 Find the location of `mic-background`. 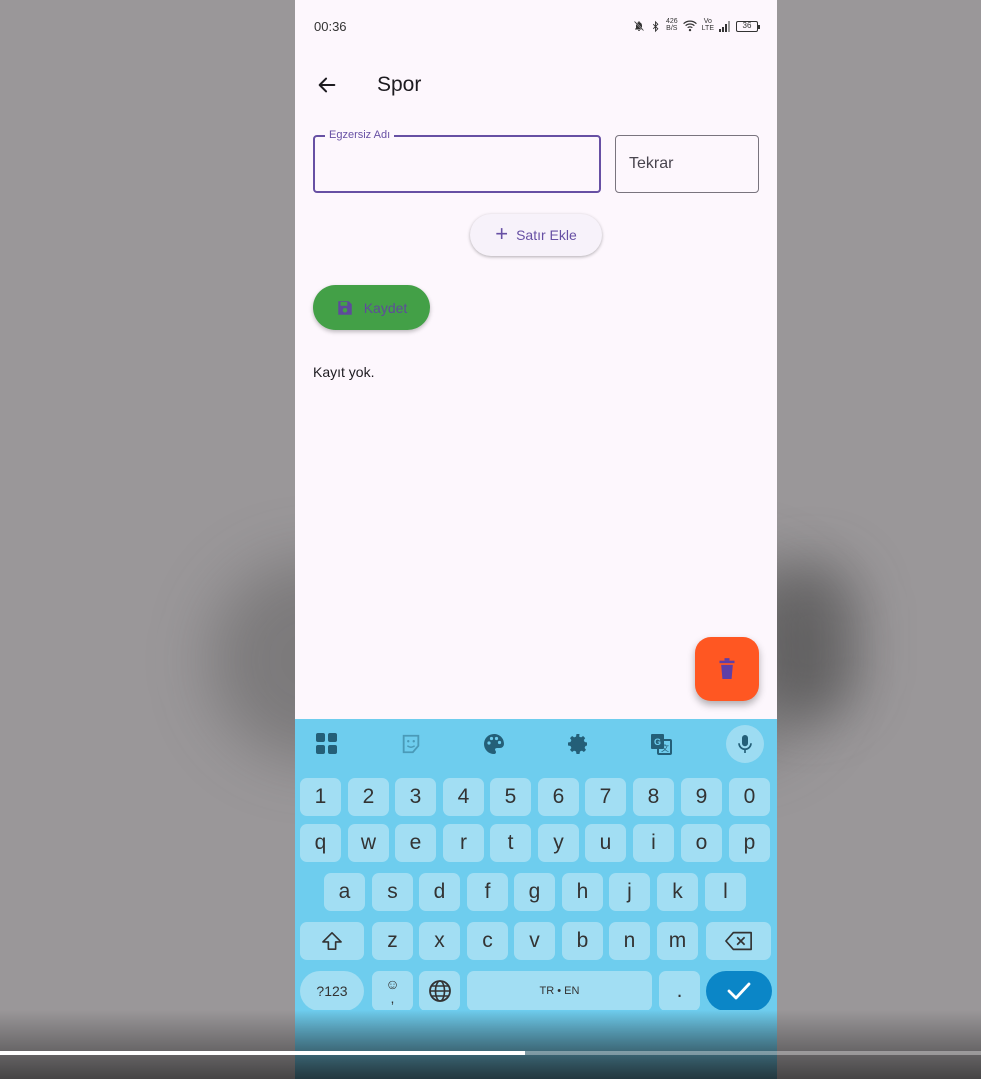

mic-background is located at coordinates (744, 744).